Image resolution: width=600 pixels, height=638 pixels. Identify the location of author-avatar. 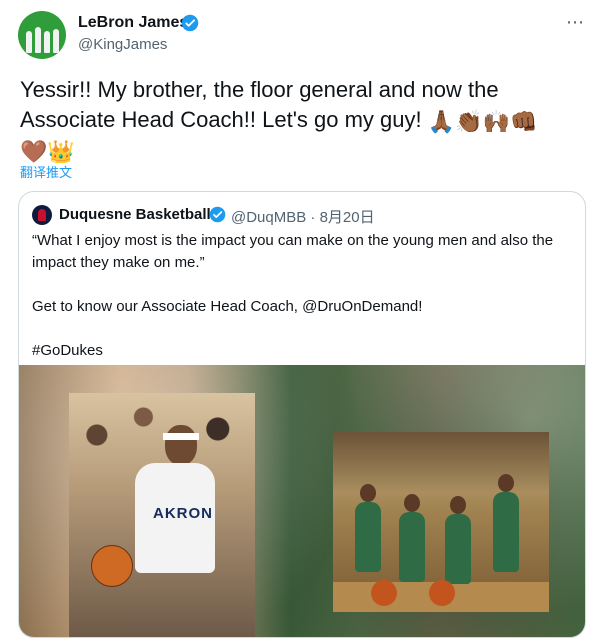
(42, 35).